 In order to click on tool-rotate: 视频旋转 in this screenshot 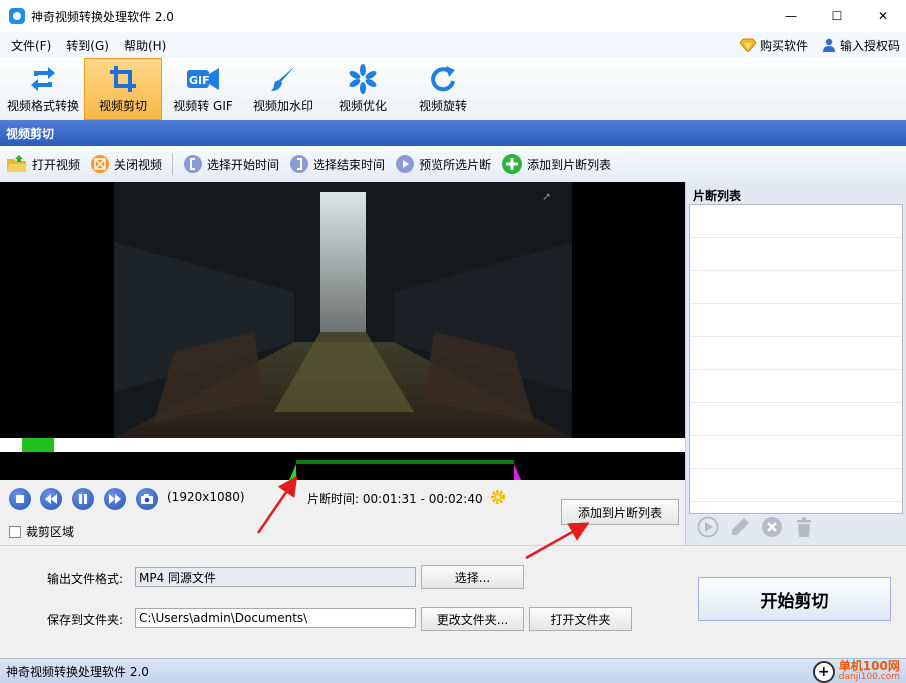, I will do `click(443, 89)`.